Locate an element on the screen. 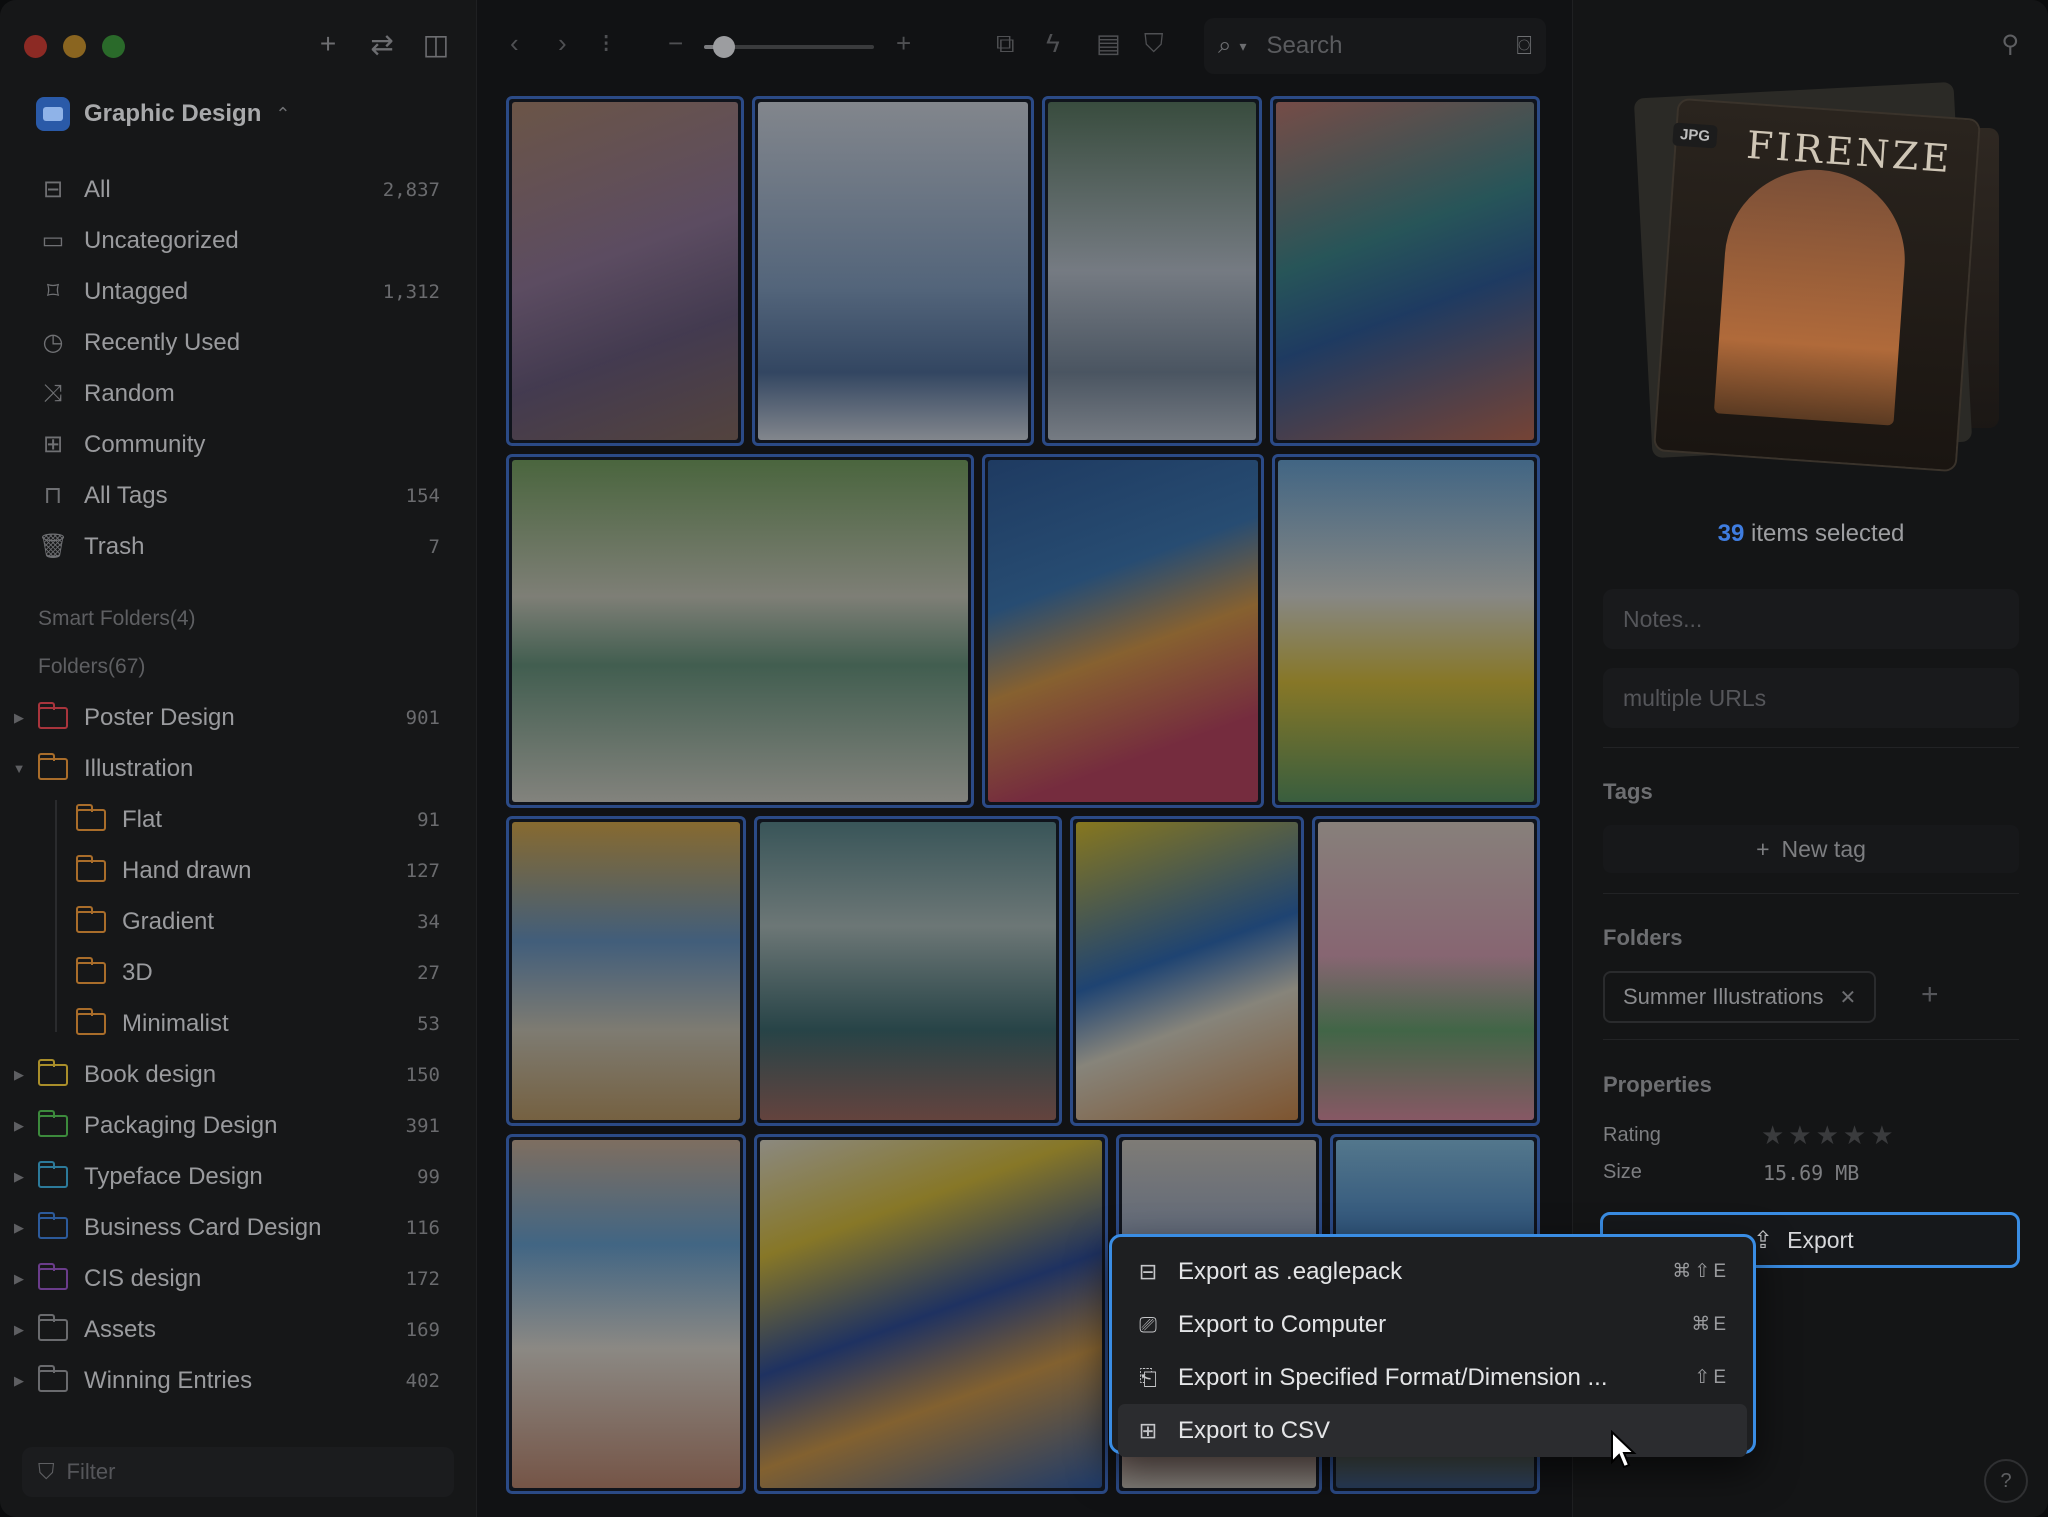  folder-label: Typeface Design is located at coordinates (173, 1176).